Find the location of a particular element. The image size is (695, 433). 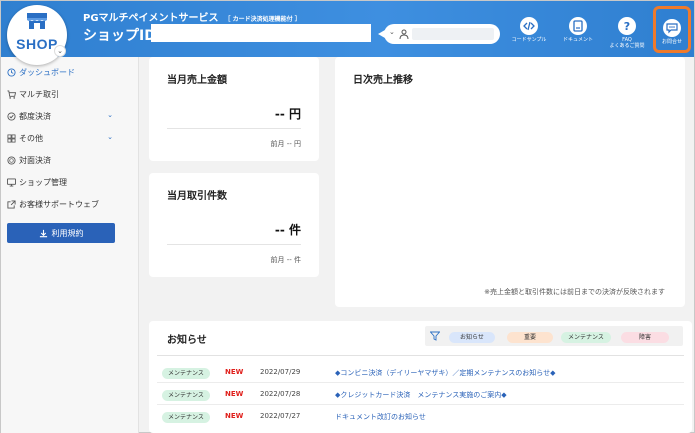

sidebar-item-label: お客様サポートウェブ is located at coordinates (59, 204).